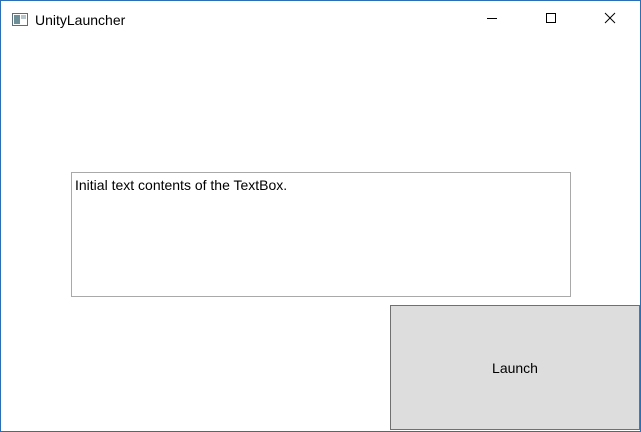  I want to click on maximize-icon, so click(551, 20).